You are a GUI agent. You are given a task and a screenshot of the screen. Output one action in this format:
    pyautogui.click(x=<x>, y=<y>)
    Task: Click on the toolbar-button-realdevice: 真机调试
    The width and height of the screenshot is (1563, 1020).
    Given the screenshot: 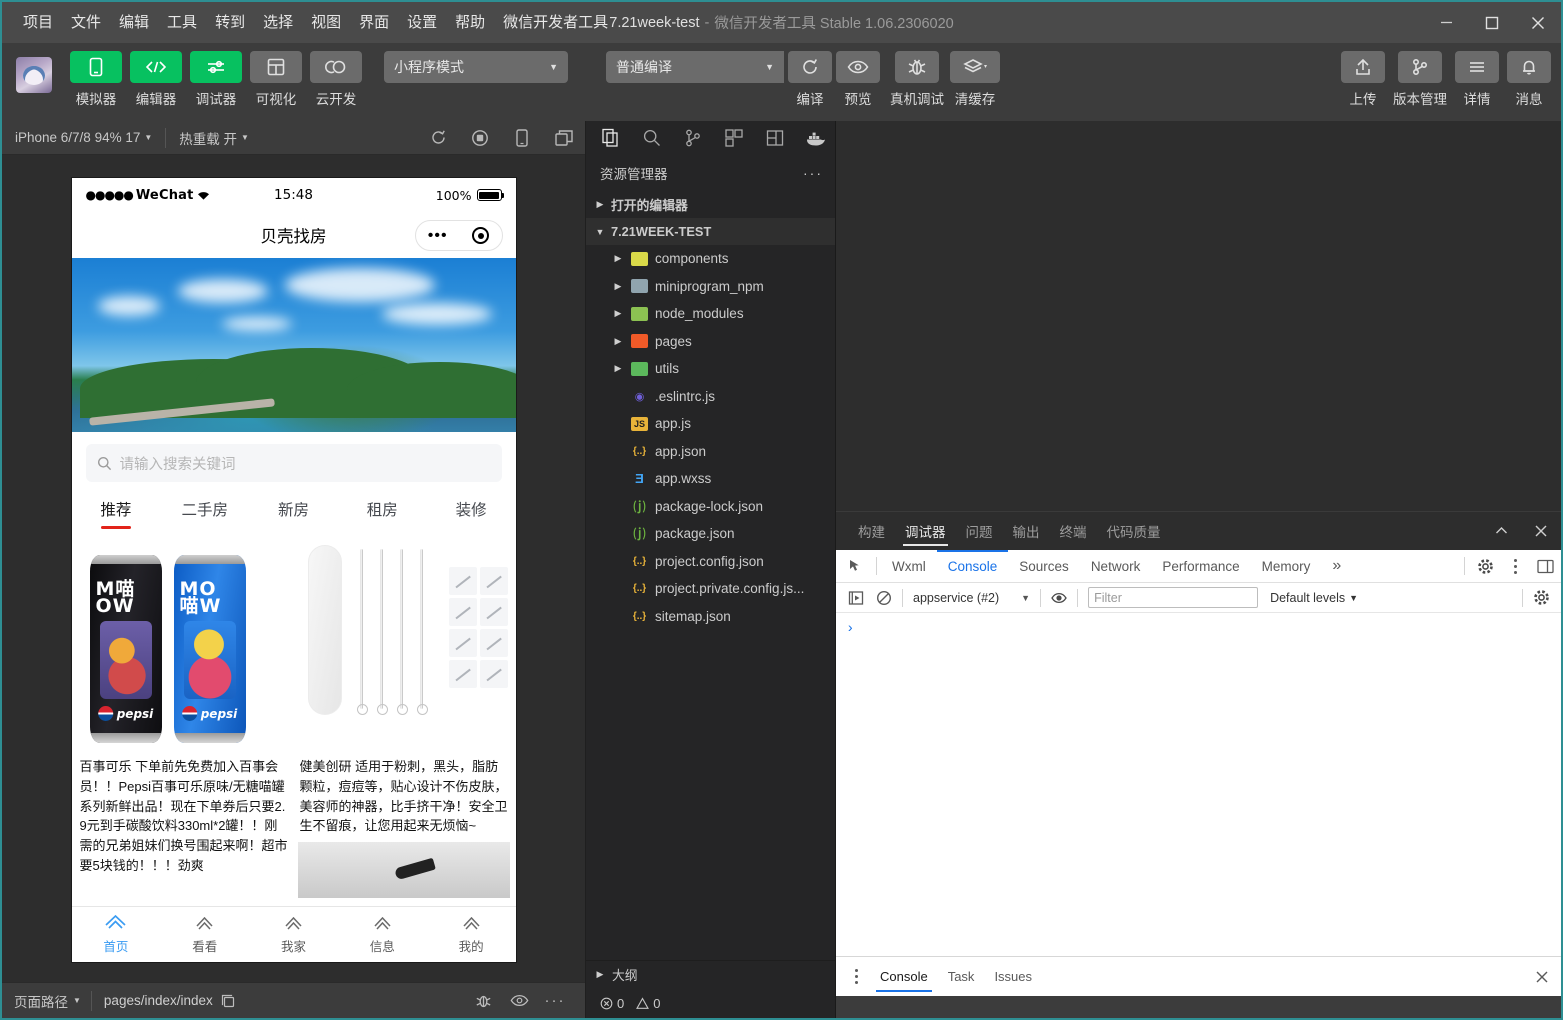 What is the action you would take?
    pyautogui.click(x=917, y=79)
    